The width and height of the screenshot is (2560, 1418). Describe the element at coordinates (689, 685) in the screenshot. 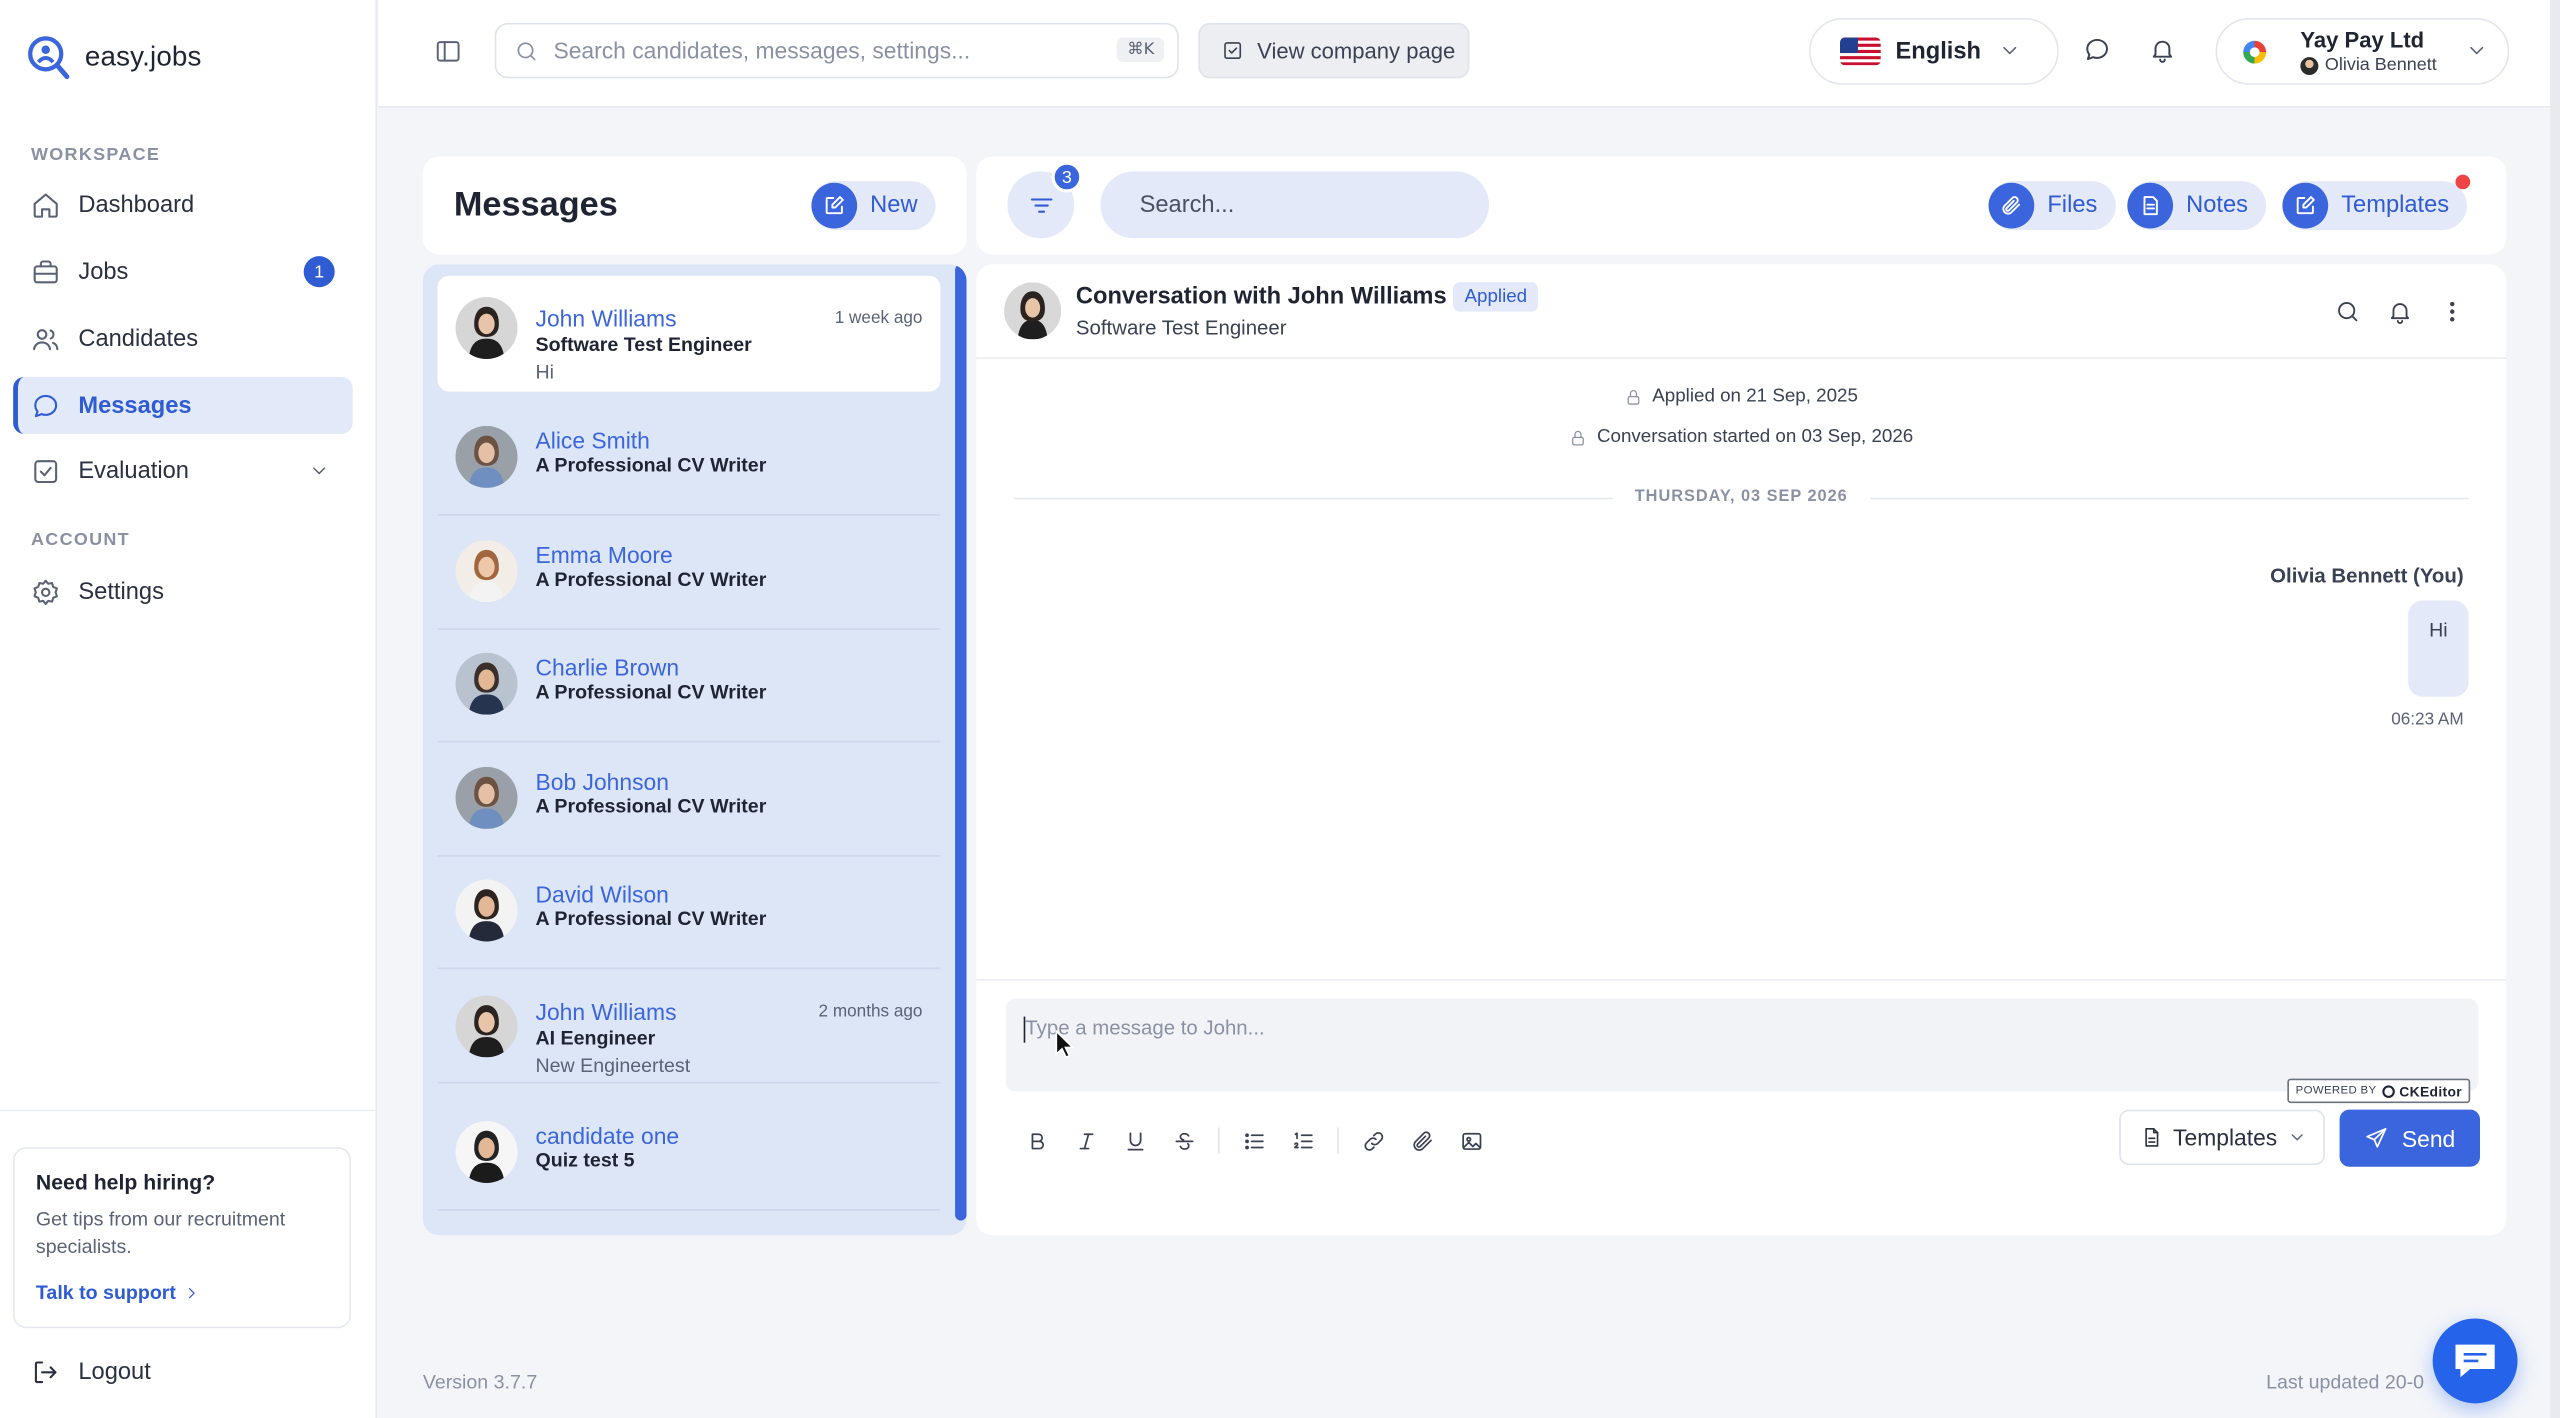

I see `conversation-item: Charlie Brown A Professional CV Writer` at that location.